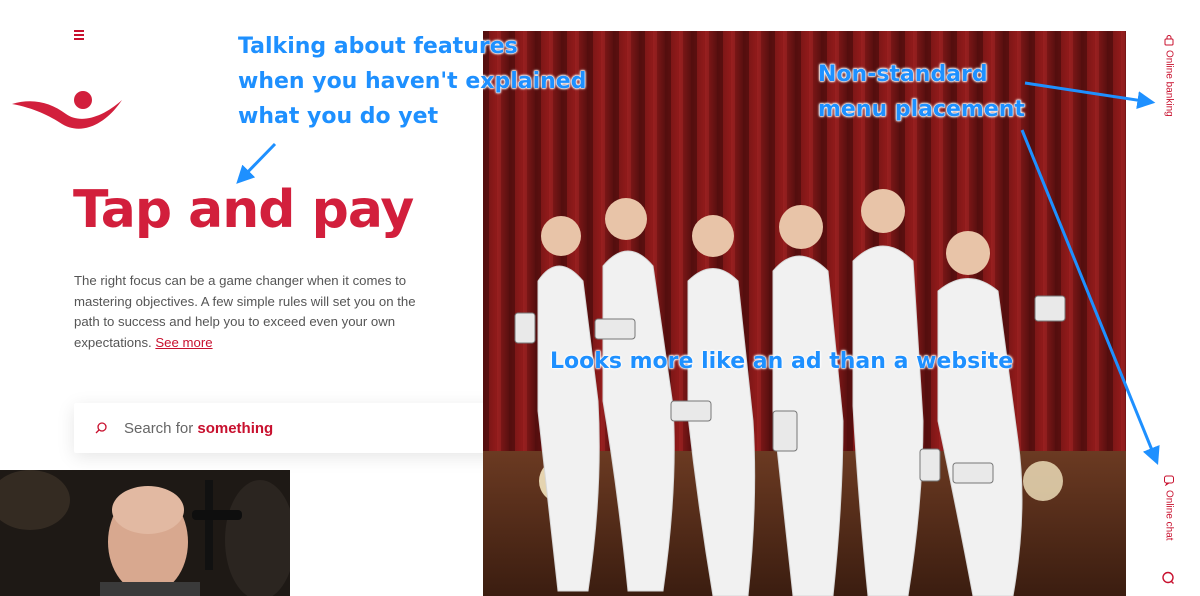  I want to click on search-prefix: Search for, so click(161, 428).